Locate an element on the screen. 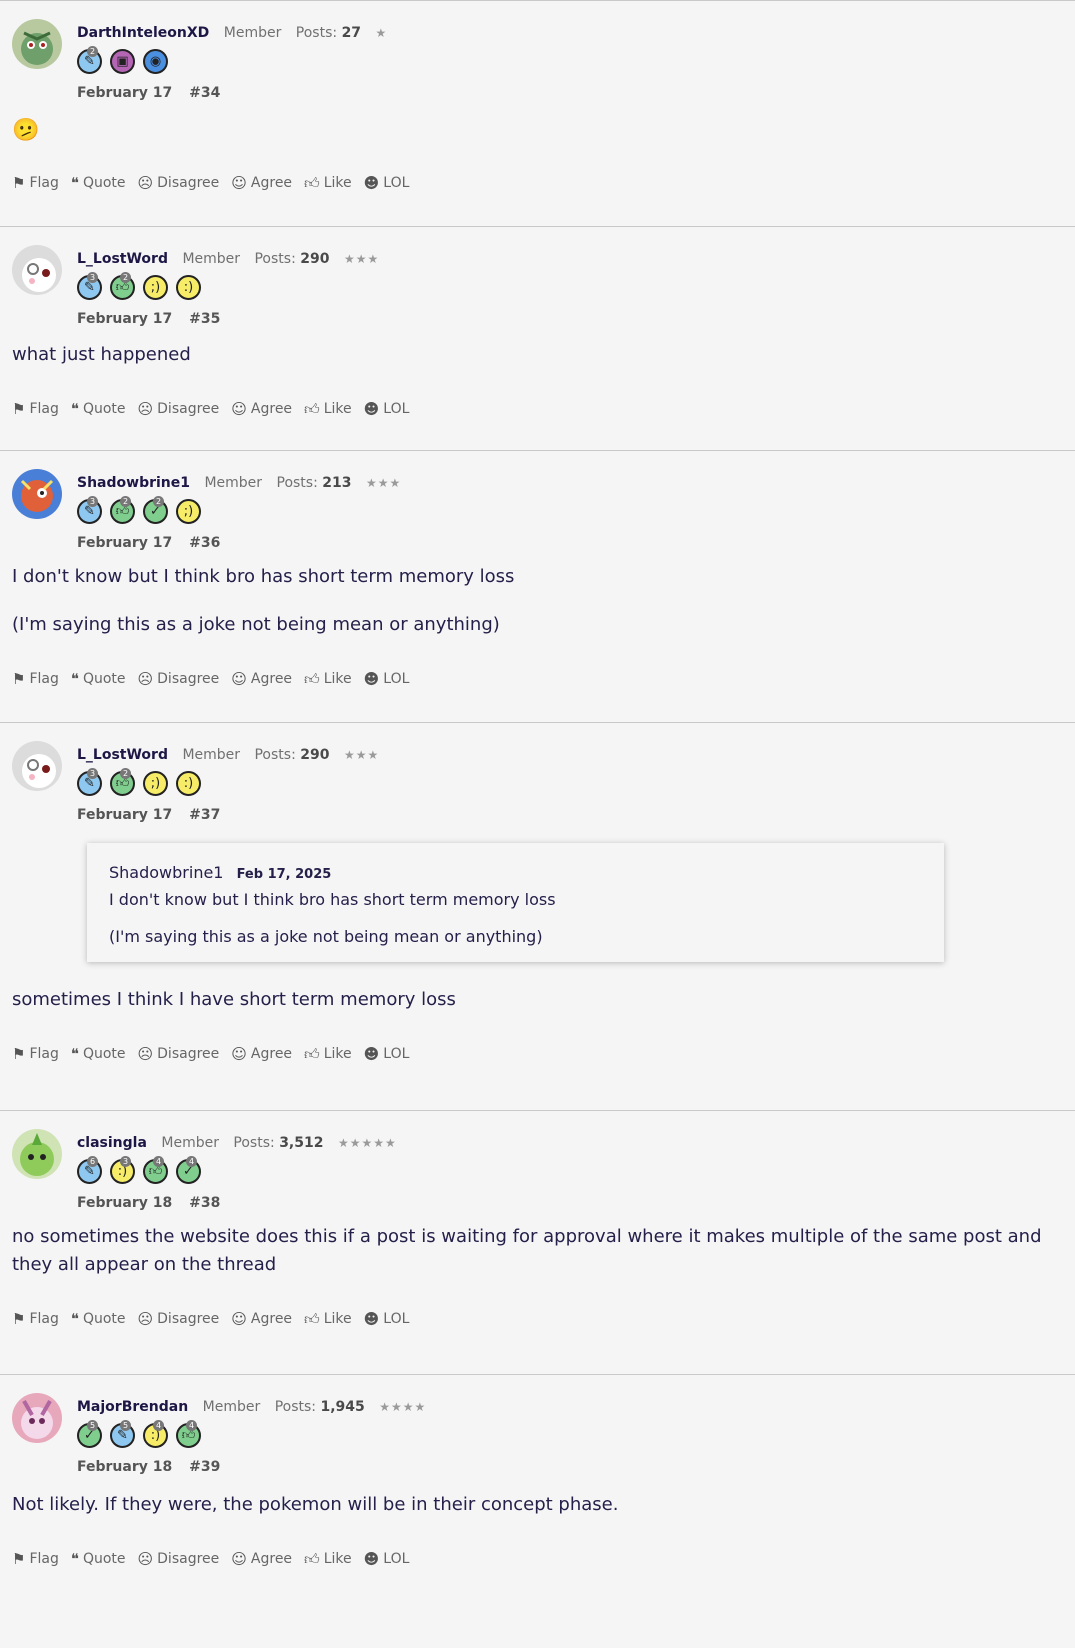 The height and width of the screenshot is (1648, 1075). smile-badge-icon: :) 3 is located at coordinates (122, 1170).